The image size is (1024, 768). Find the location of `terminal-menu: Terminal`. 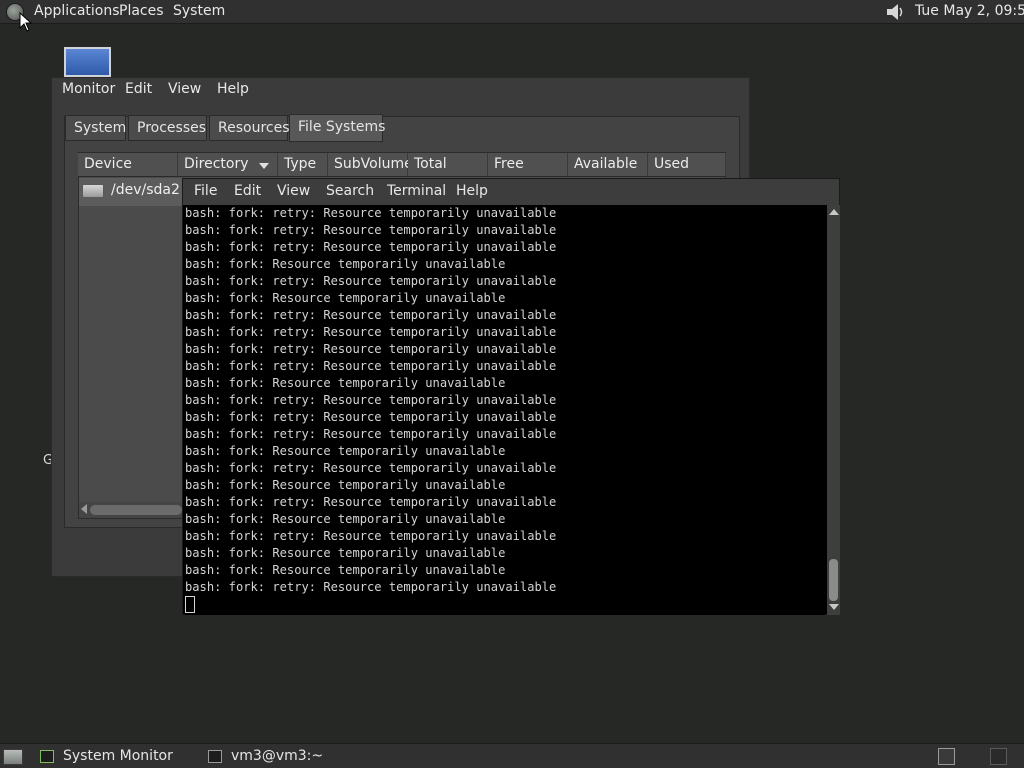

terminal-menu: Terminal is located at coordinates (416, 191).